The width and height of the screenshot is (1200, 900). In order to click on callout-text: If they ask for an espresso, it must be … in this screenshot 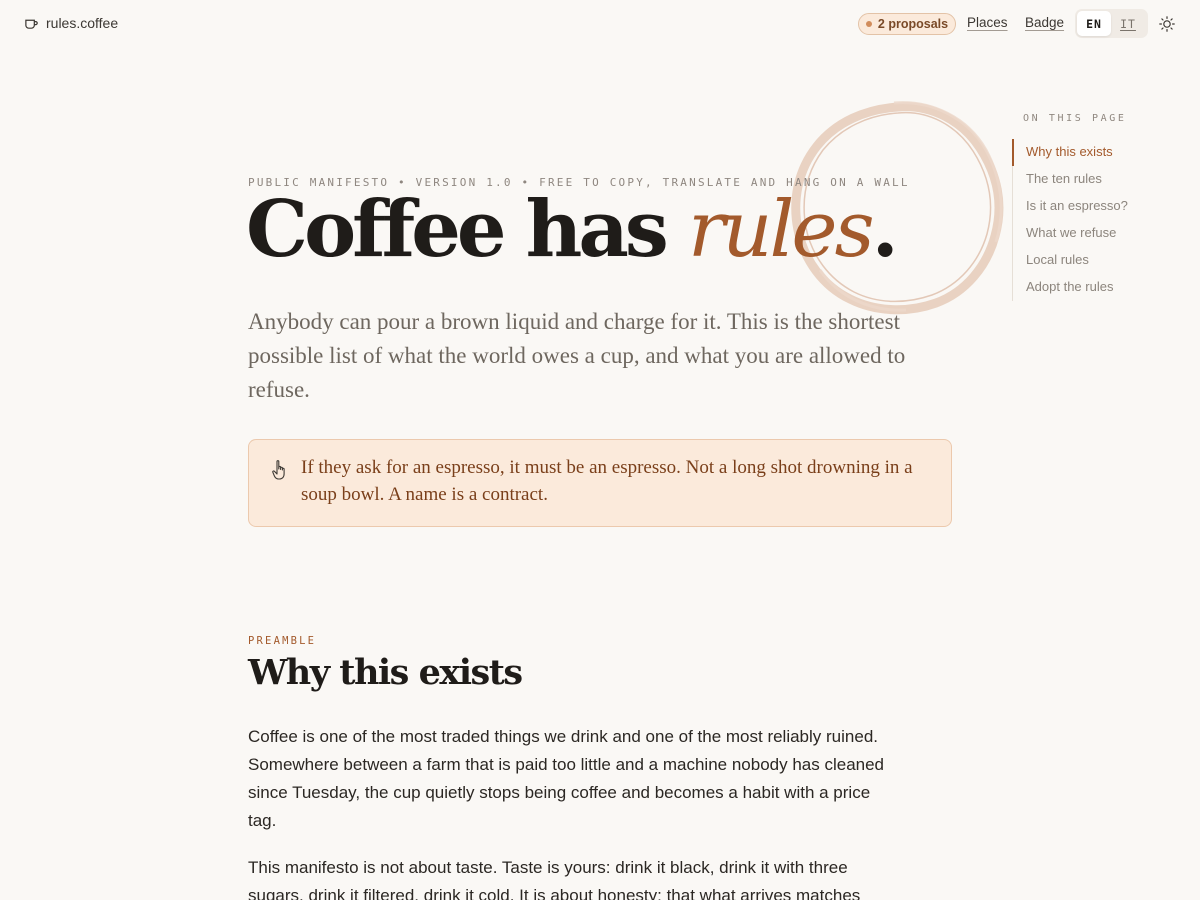, I will do `click(607, 481)`.